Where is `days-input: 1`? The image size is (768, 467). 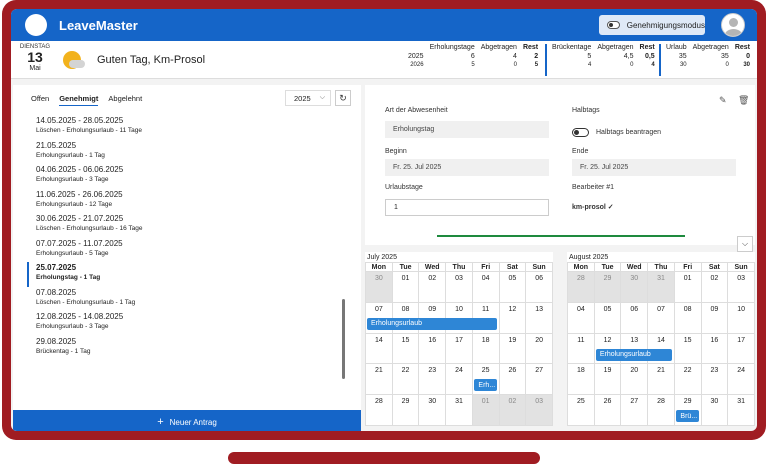 days-input: 1 is located at coordinates (467, 207).